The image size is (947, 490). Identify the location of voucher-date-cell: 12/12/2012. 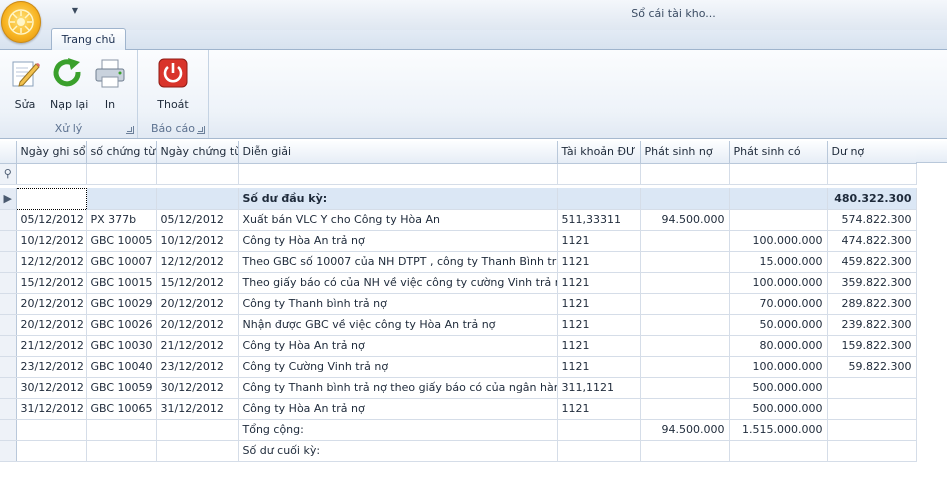
(197, 262).